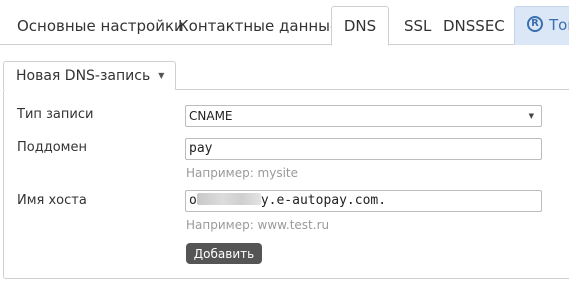  Describe the element at coordinates (211, 116) in the screenshot. I see `record-type-value: CNAME` at that location.